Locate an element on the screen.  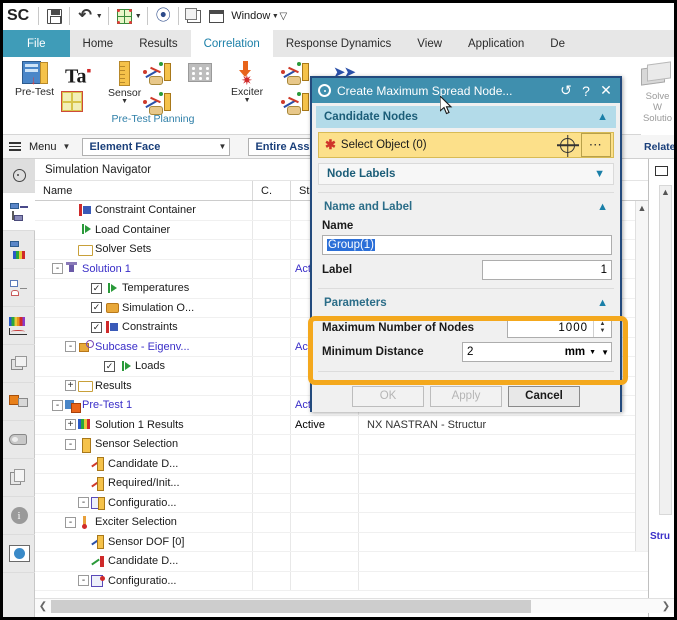
reset-icon: ↺ is located at coordinates (566, 90).